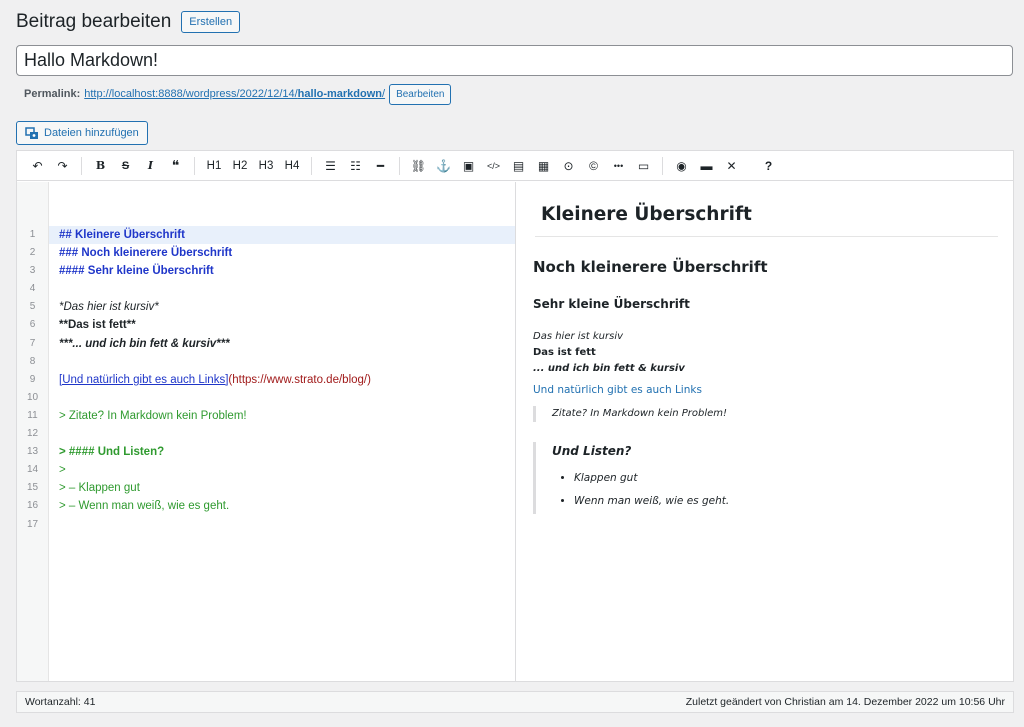 The height and width of the screenshot is (727, 1024). I want to click on code-line: > – Klappen gut, so click(282, 488).